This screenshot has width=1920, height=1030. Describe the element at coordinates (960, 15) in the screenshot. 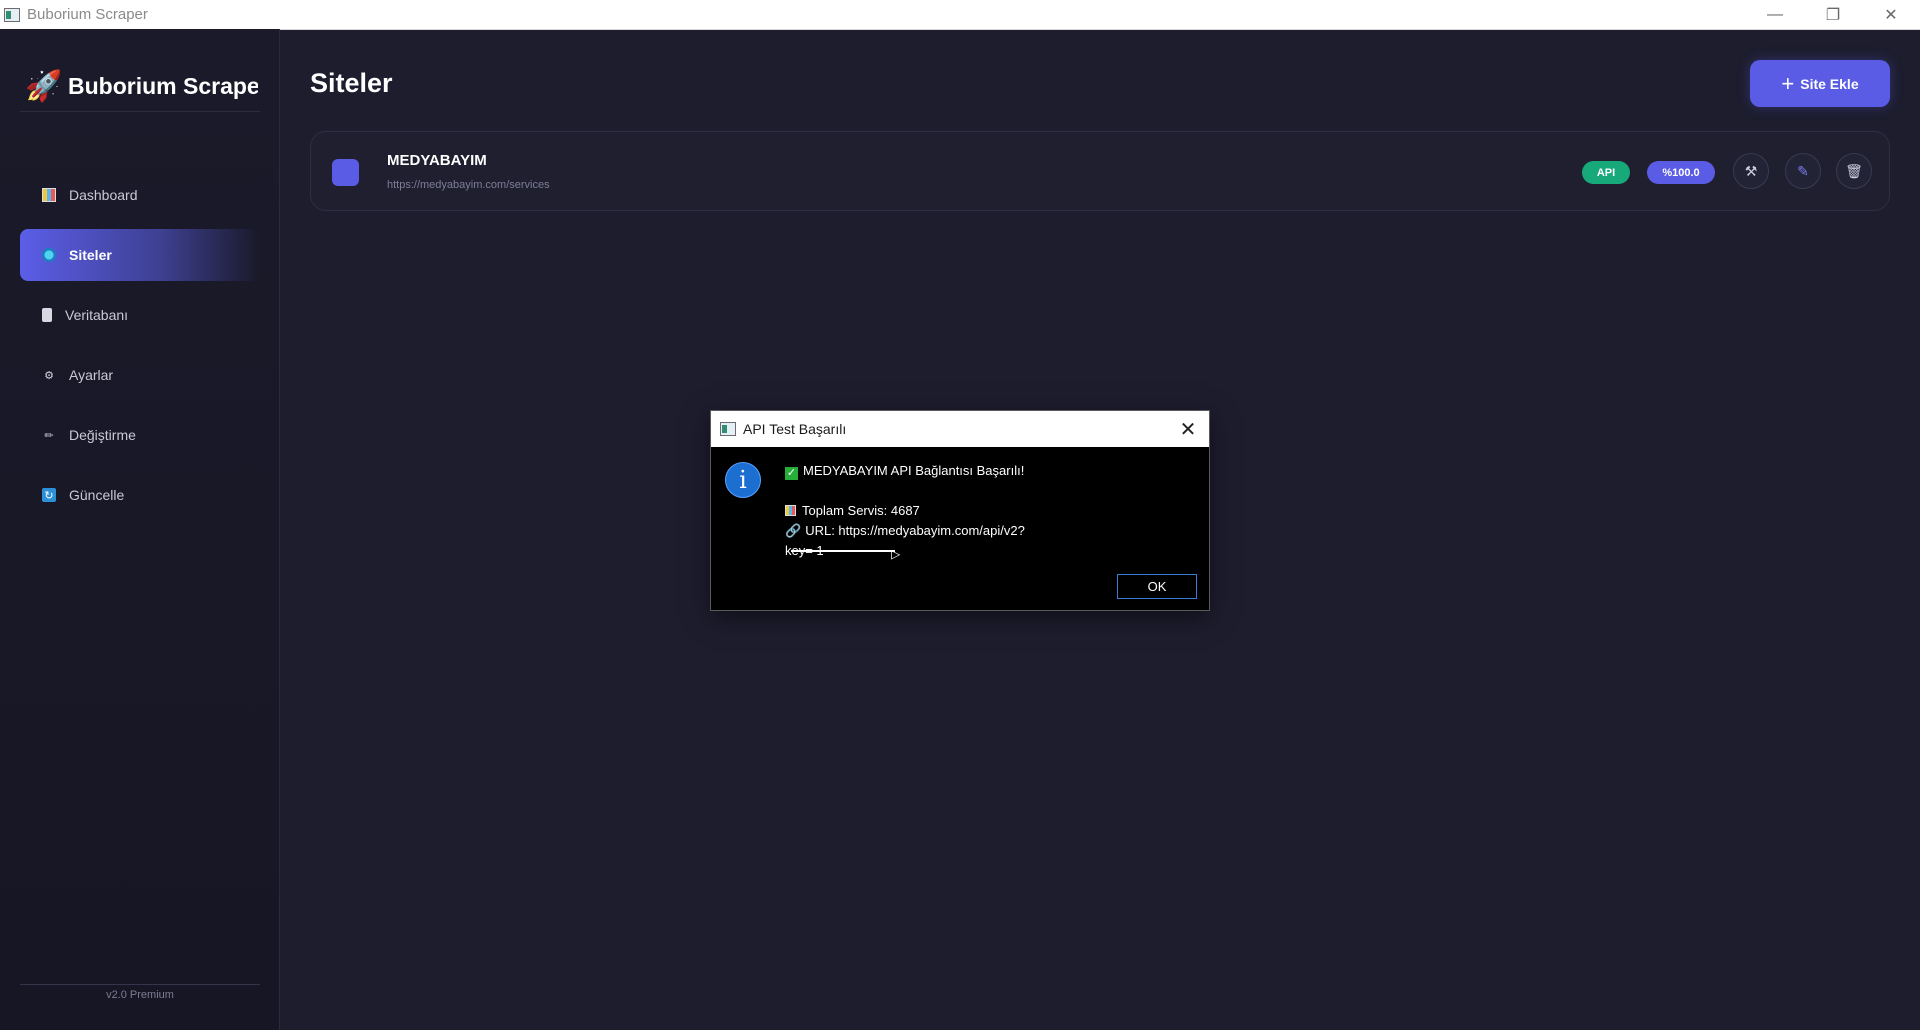

I see `window-titlebar: Buborium Scraper — ❐ ✕` at that location.